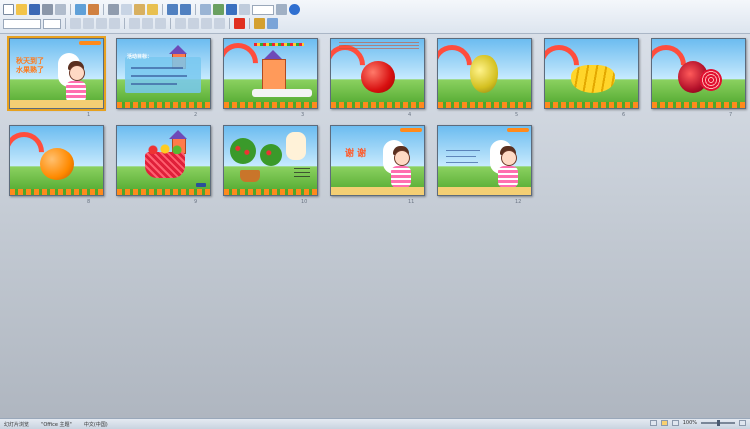 This screenshot has height=429, width=750. What do you see at coordinates (180, 23) in the screenshot?
I see `bullets-icon` at bounding box center [180, 23].